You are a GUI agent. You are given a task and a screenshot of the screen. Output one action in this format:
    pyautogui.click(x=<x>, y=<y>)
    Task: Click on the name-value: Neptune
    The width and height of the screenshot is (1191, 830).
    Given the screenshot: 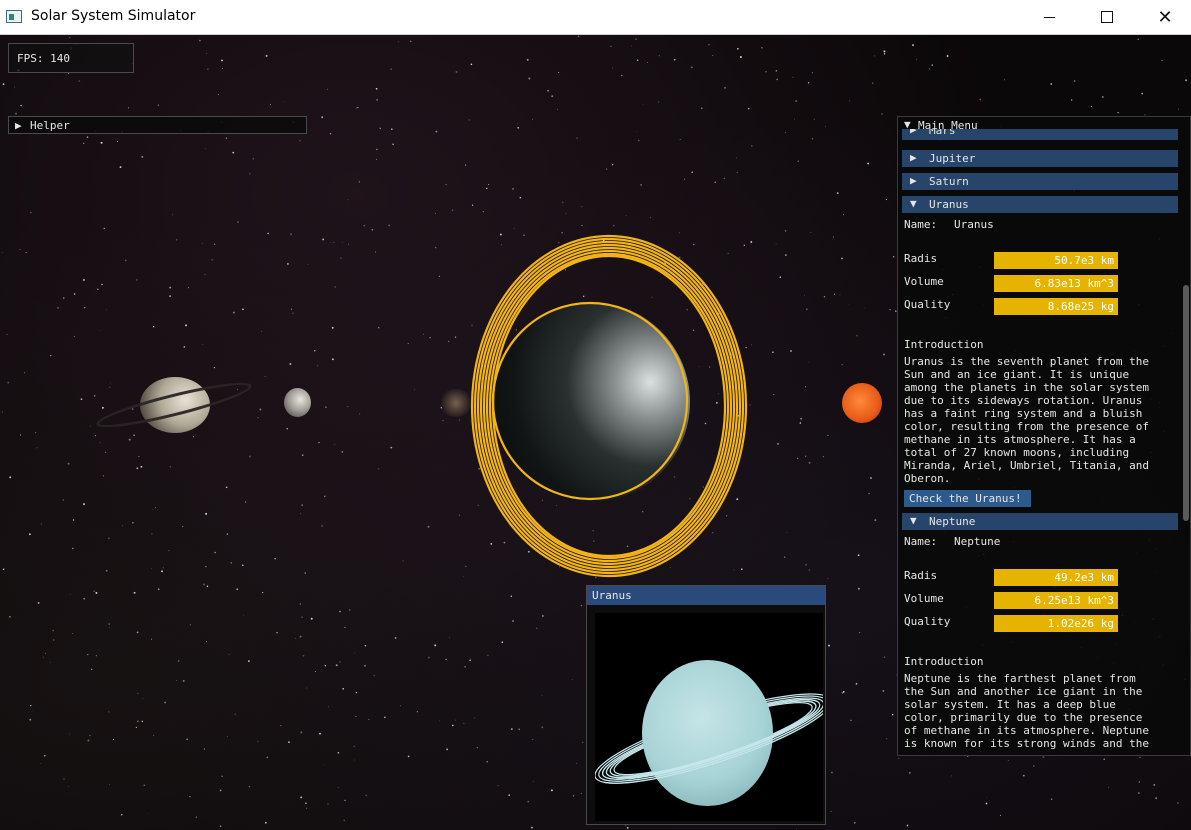 What is the action you would take?
    pyautogui.click(x=977, y=541)
    